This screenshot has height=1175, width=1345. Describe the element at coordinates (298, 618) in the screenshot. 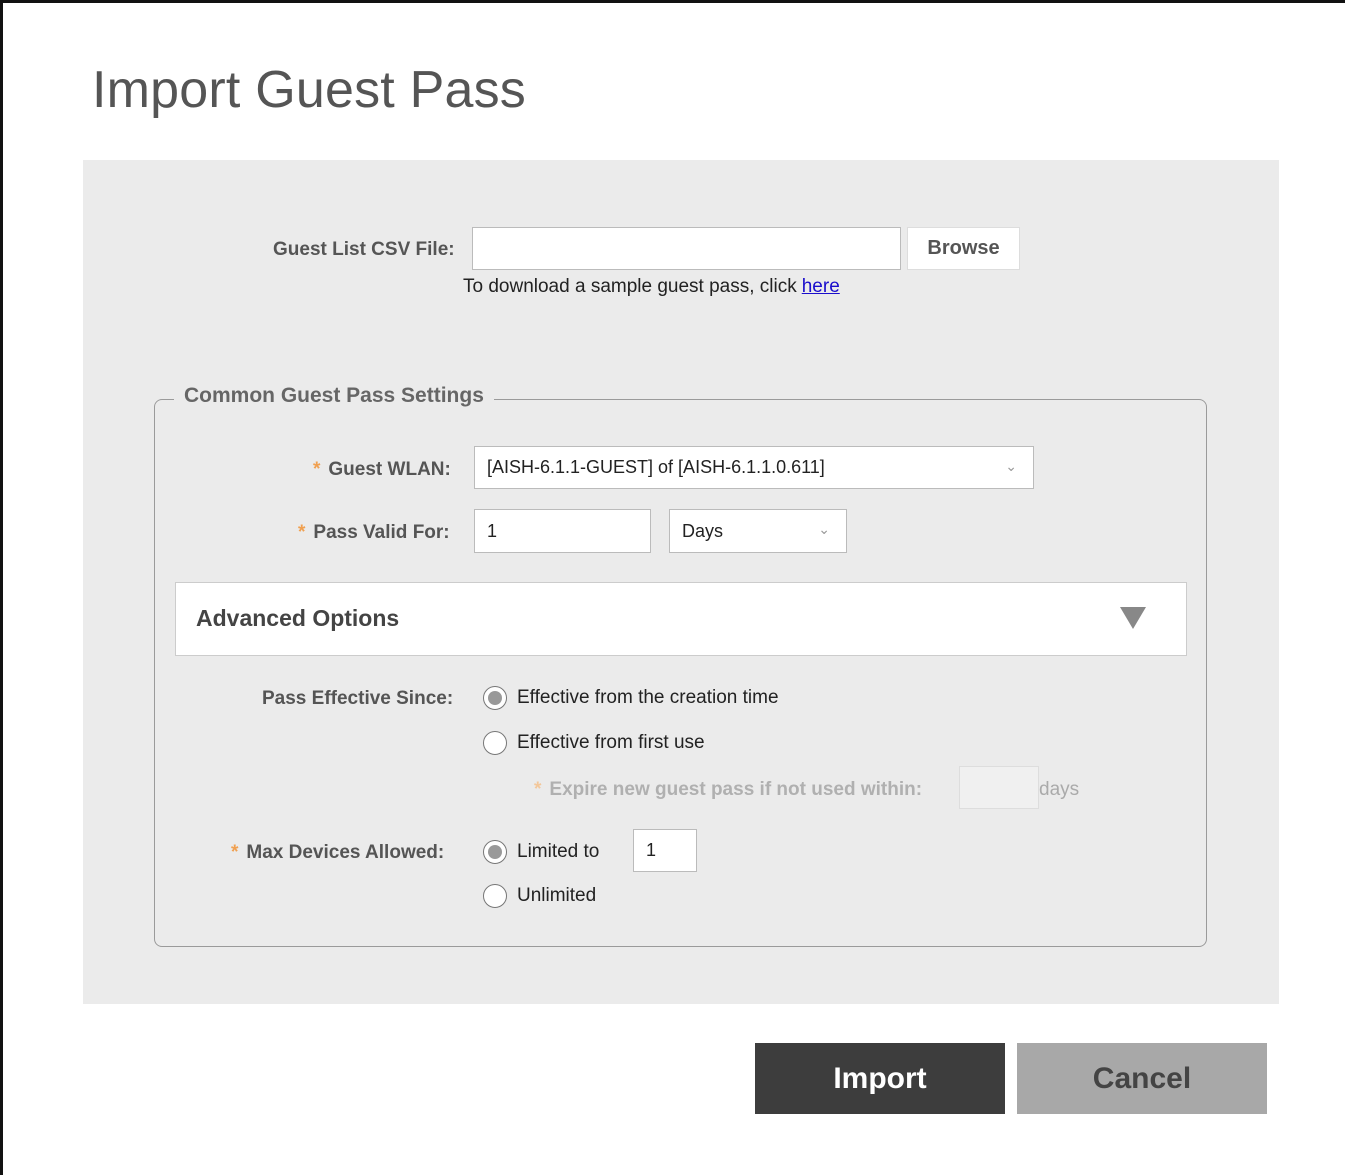

I see `advanced-options-title: Advanced Options` at that location.